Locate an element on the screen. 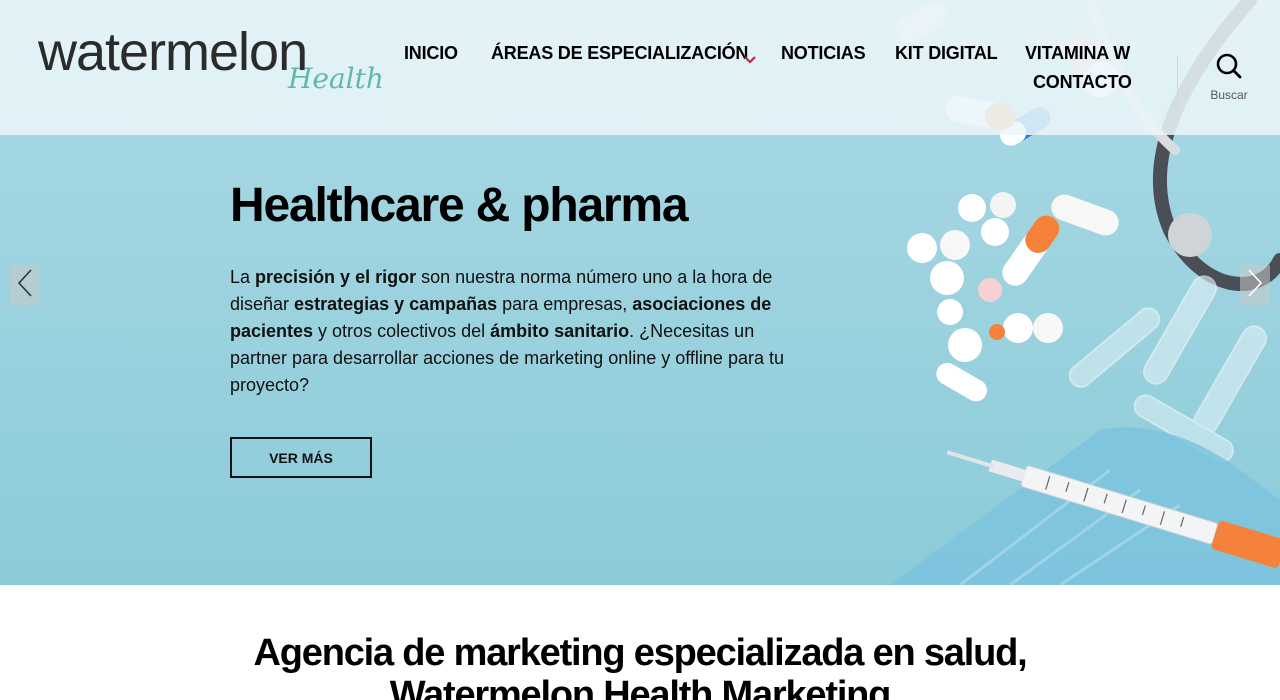  slider-prev-button is located at coordinates (25, 285).